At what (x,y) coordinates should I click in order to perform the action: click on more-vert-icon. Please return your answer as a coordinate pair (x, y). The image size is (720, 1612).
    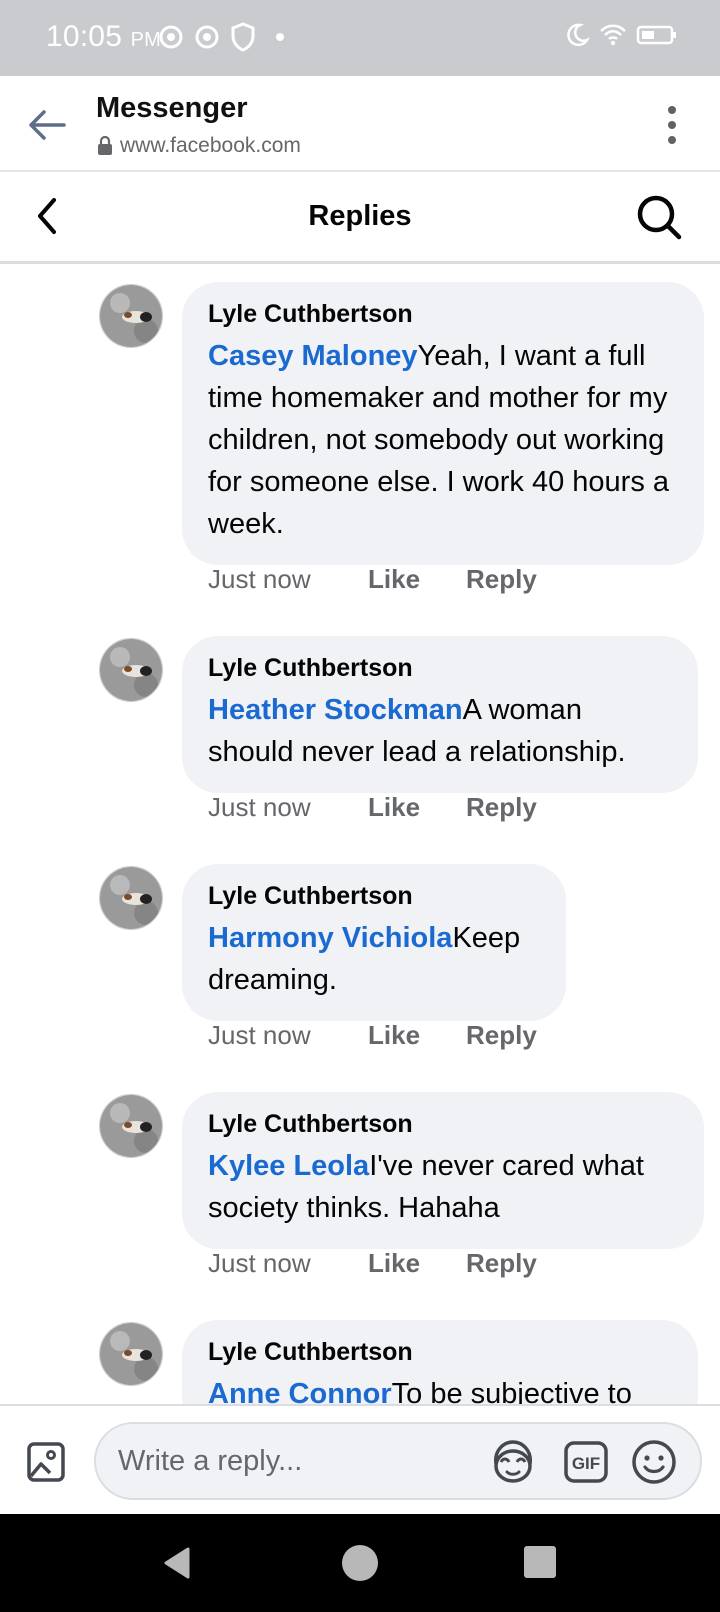
    Looking at the image, I should click on (672, 125).